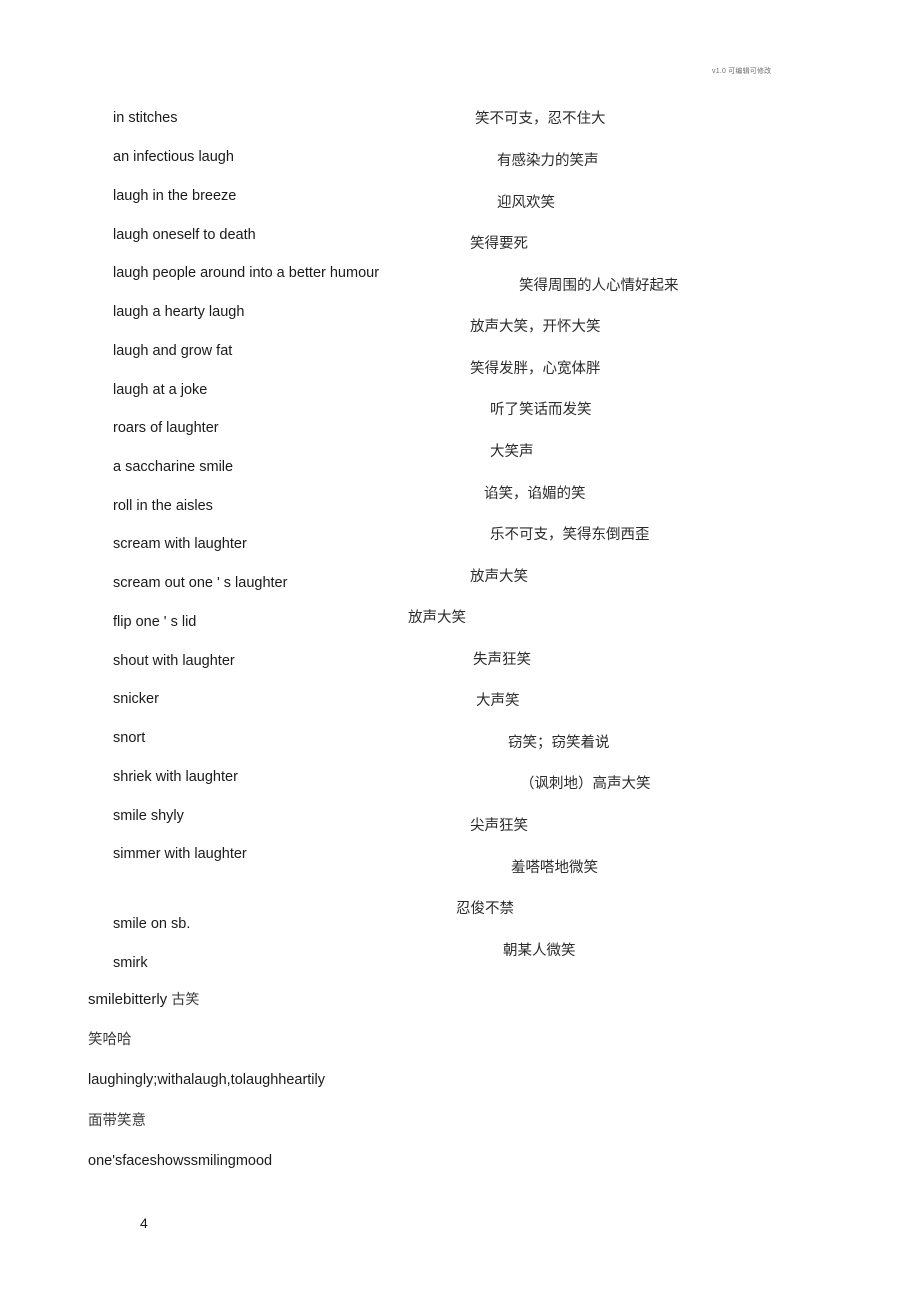  Describe the element at coordinates (485, 909) in the screenshot. I see `chinese-translation: 忍俊不禁` at that location.